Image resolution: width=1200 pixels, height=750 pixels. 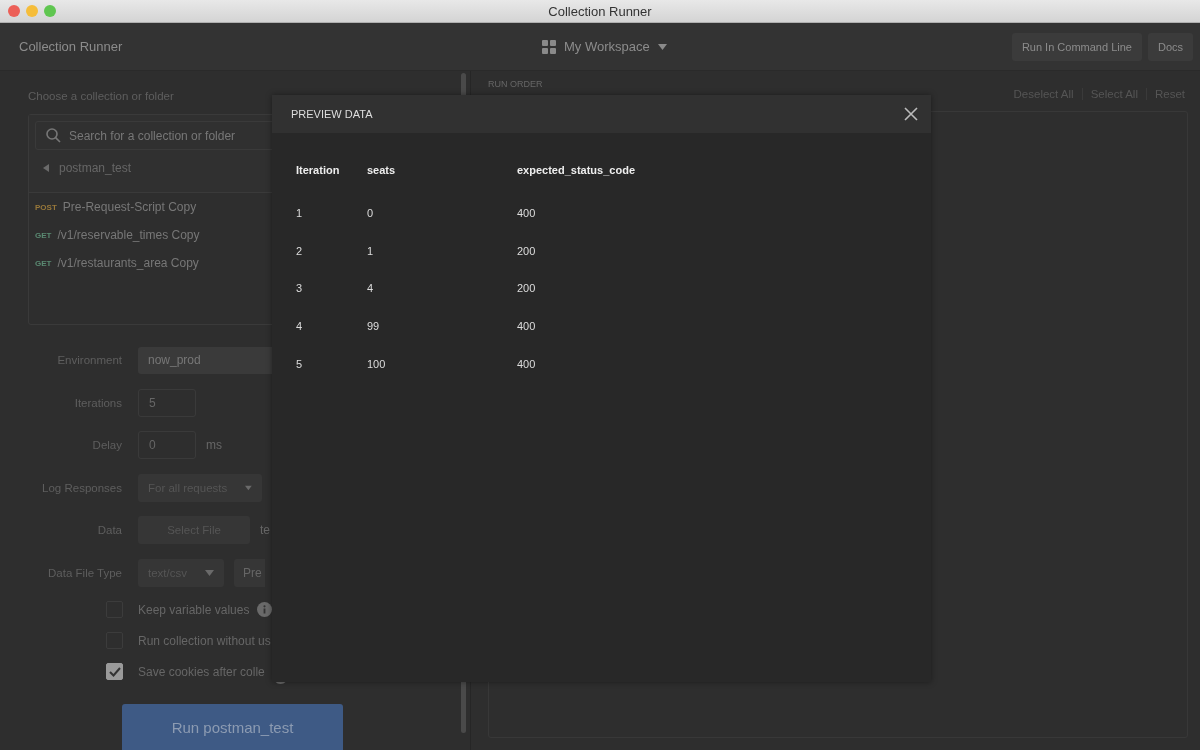 What do you see at coordinates (194, 609) in the screenshot?
I see `option-label: Keep variable values` at bounding box center [194, 609].